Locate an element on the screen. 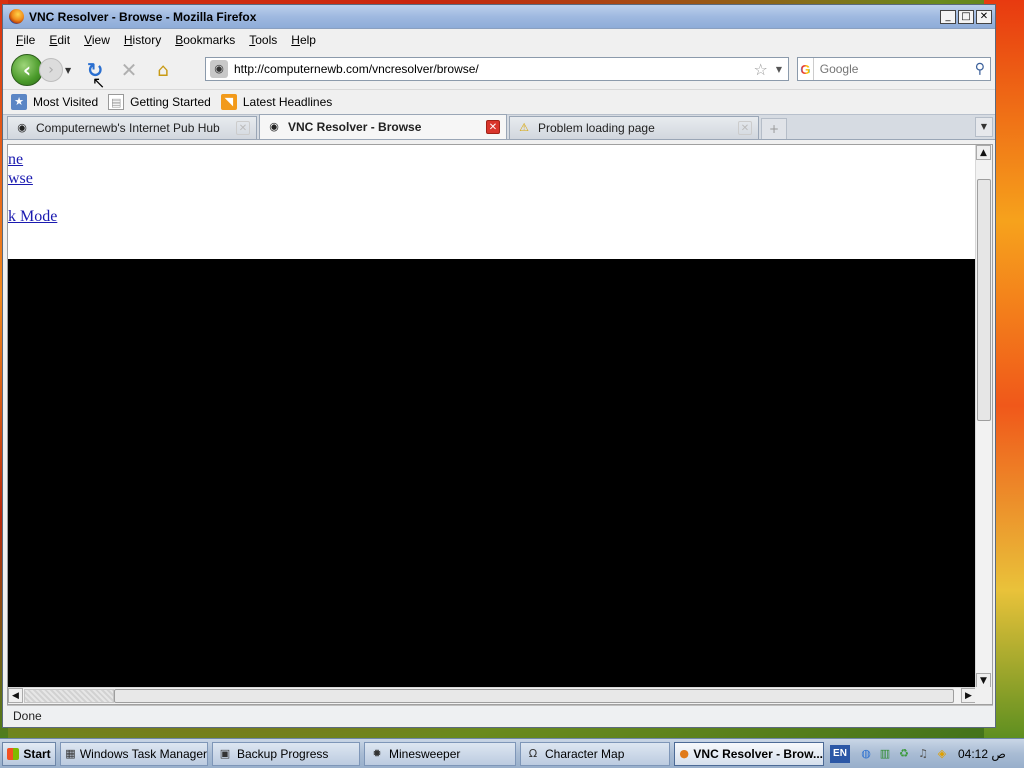 The height and width of the screenshot is (768, 1024). menu-edit: Edit is located at coordinates (59, 40).